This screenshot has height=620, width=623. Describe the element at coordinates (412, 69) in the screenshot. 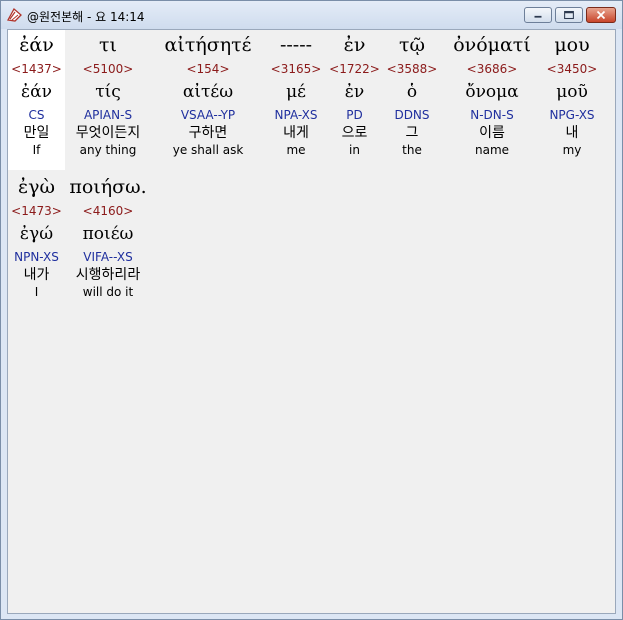

I see `strong-number: <3588>` at that location.